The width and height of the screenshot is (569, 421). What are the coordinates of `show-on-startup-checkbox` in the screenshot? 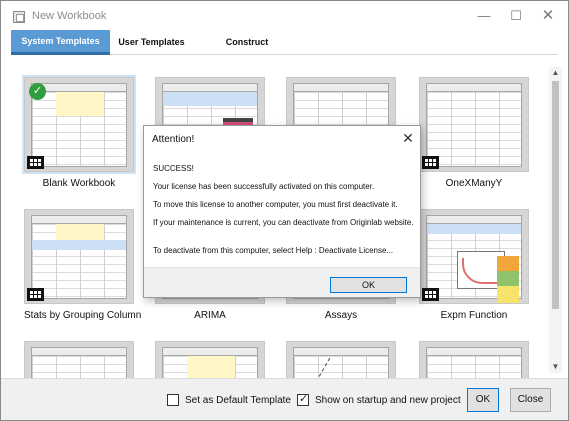 It's located at (303, 399).